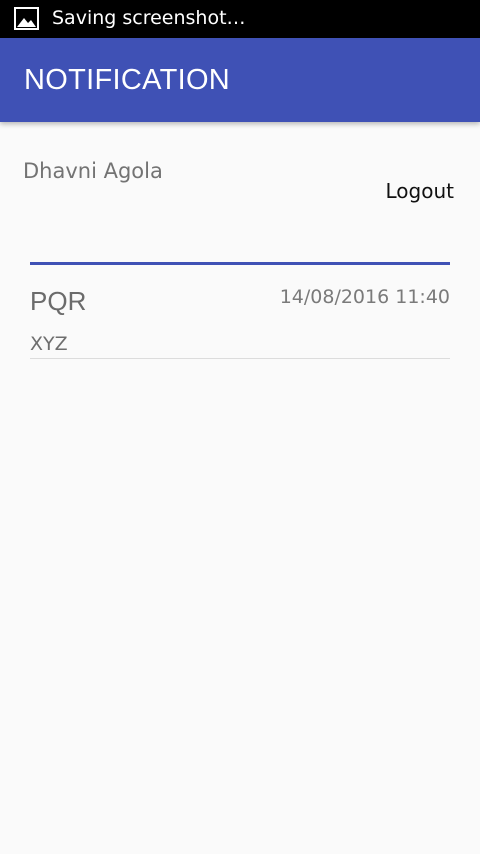 Image resolution: width=480 pixels, height=854 pixels. What do you see at coordinates (240, 263) in the screenshot?
I see `notification-accent-line` at bounding box center [240, 263].